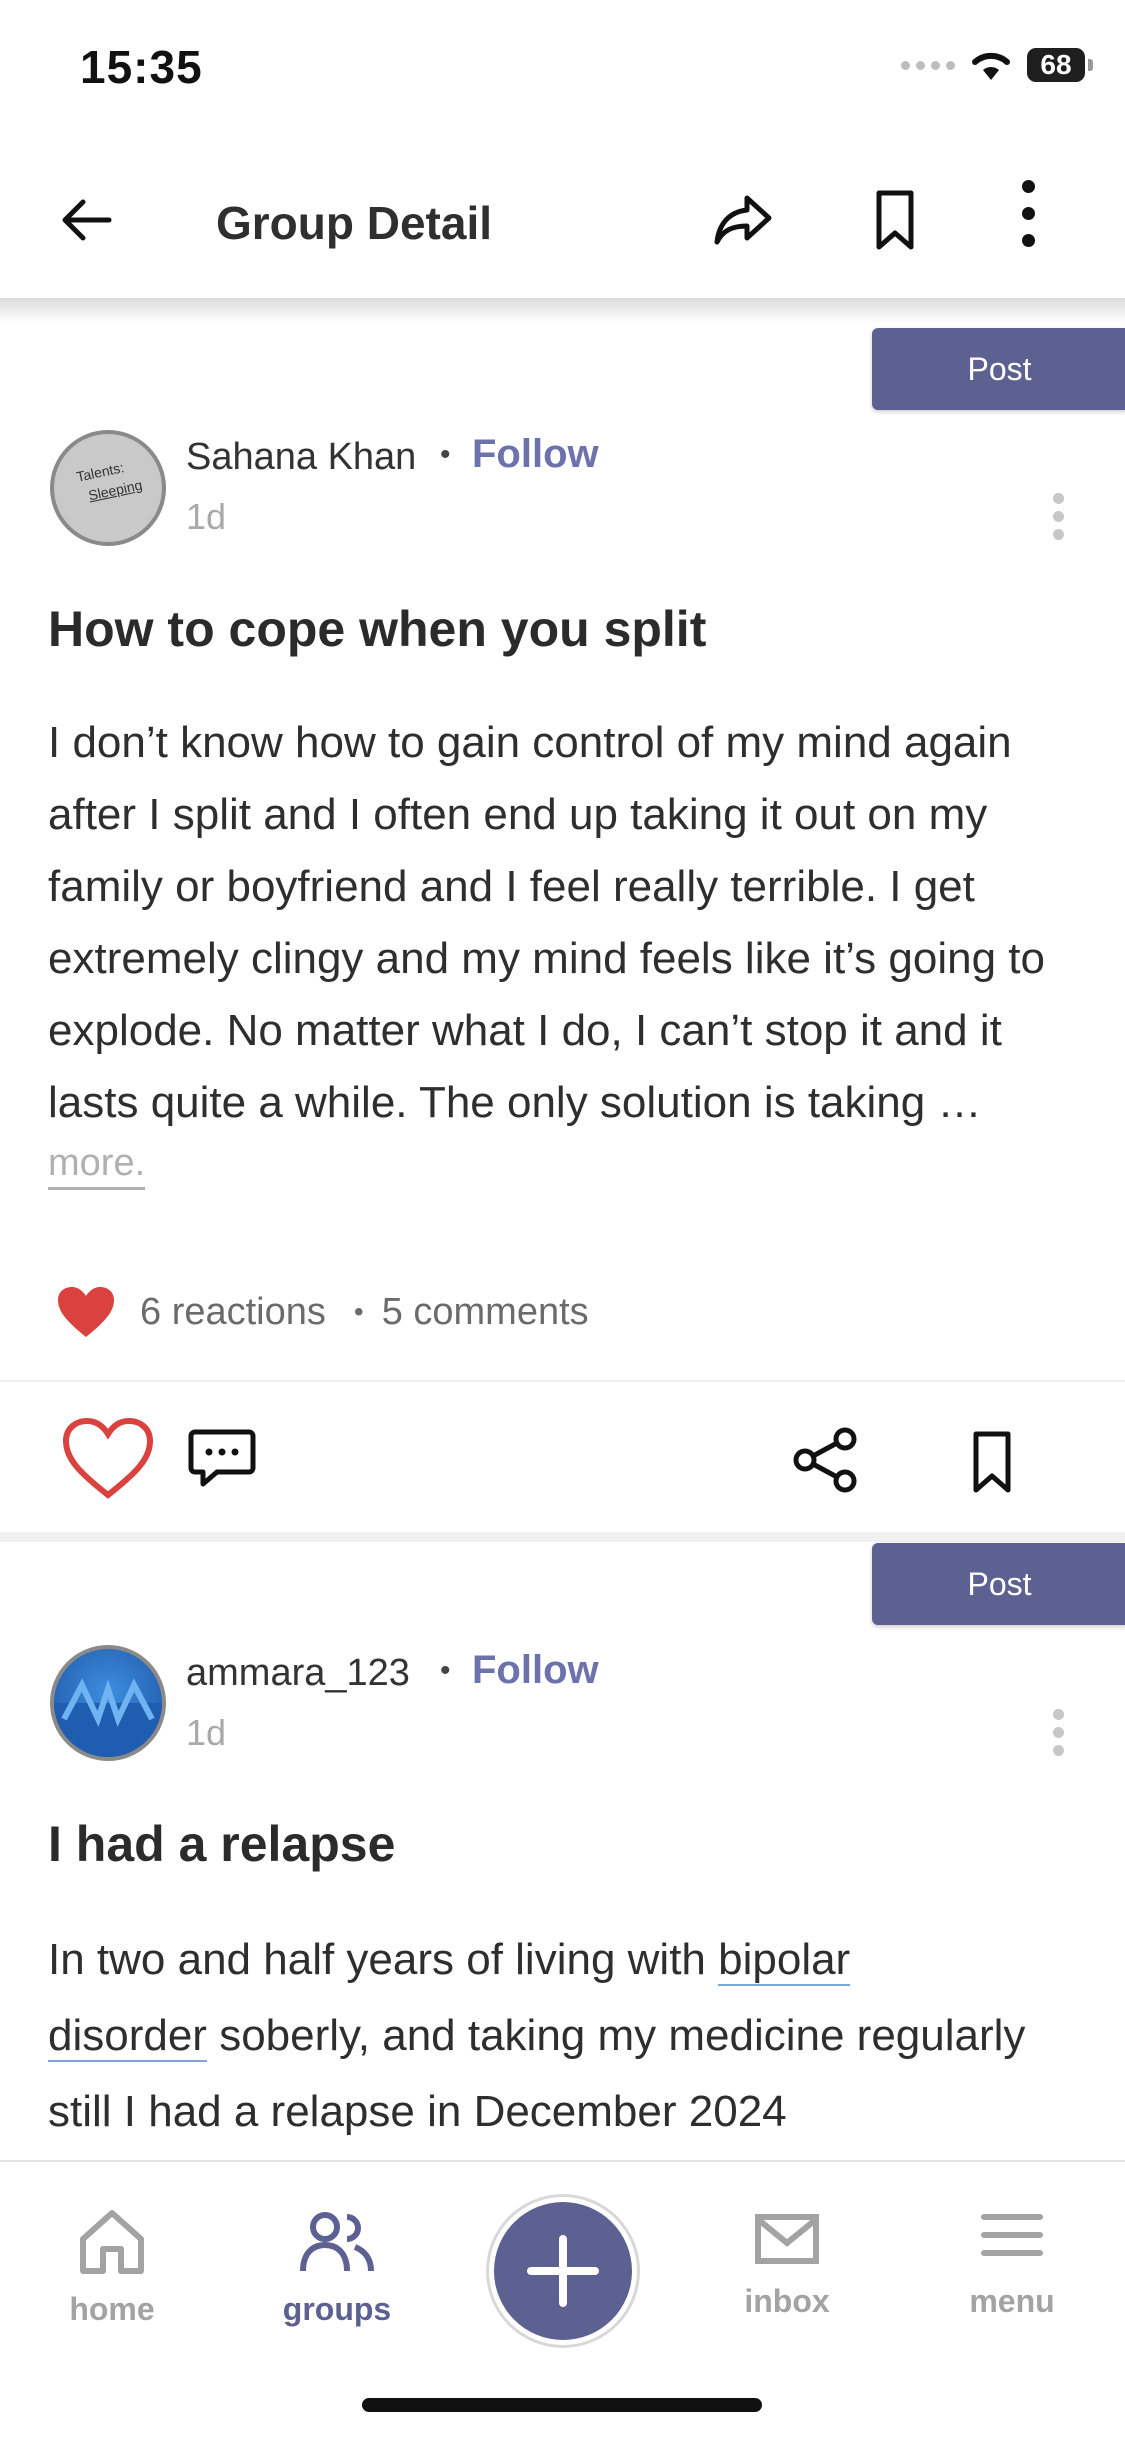  Describe the element at coordinates (1060, 65) in the screenshot. I see `battery-indicator: 68` at that location.